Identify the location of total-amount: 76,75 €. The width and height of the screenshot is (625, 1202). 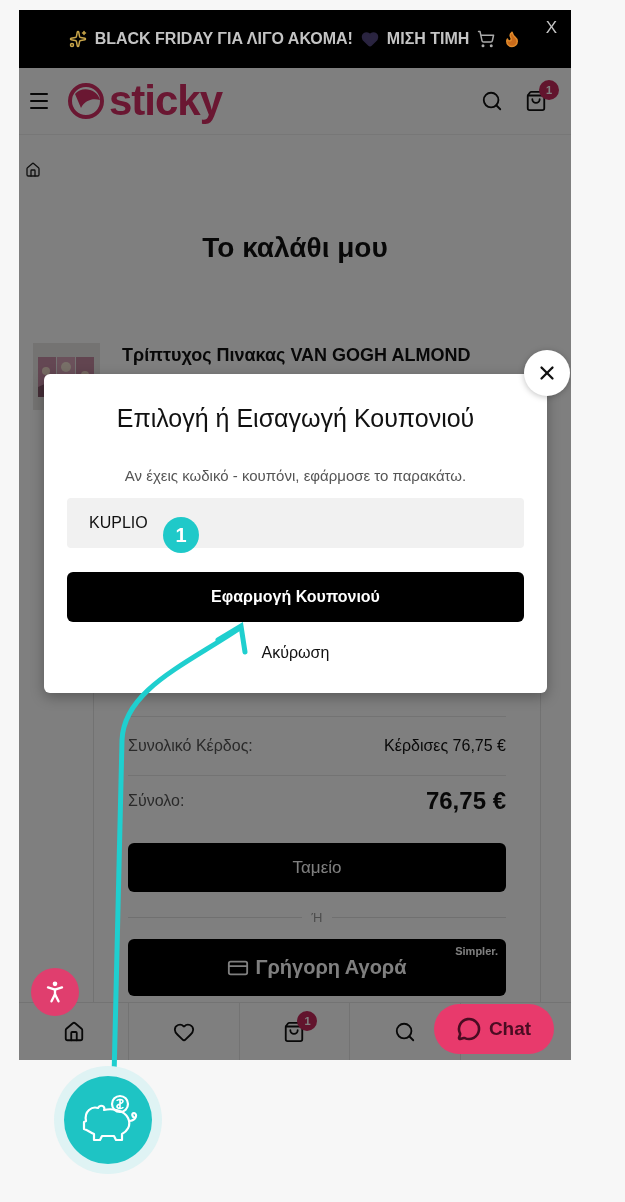
(465, 801).